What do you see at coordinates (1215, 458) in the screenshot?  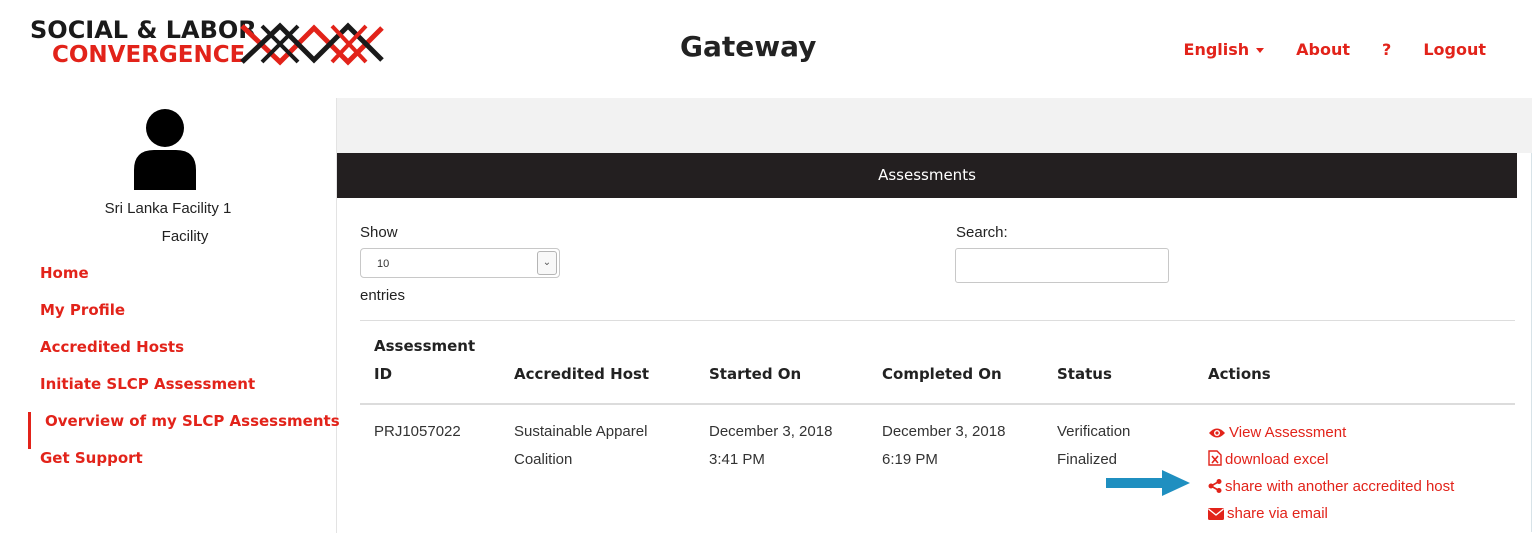 I see `excel-file-icon` at bounding box center [1215, 458].